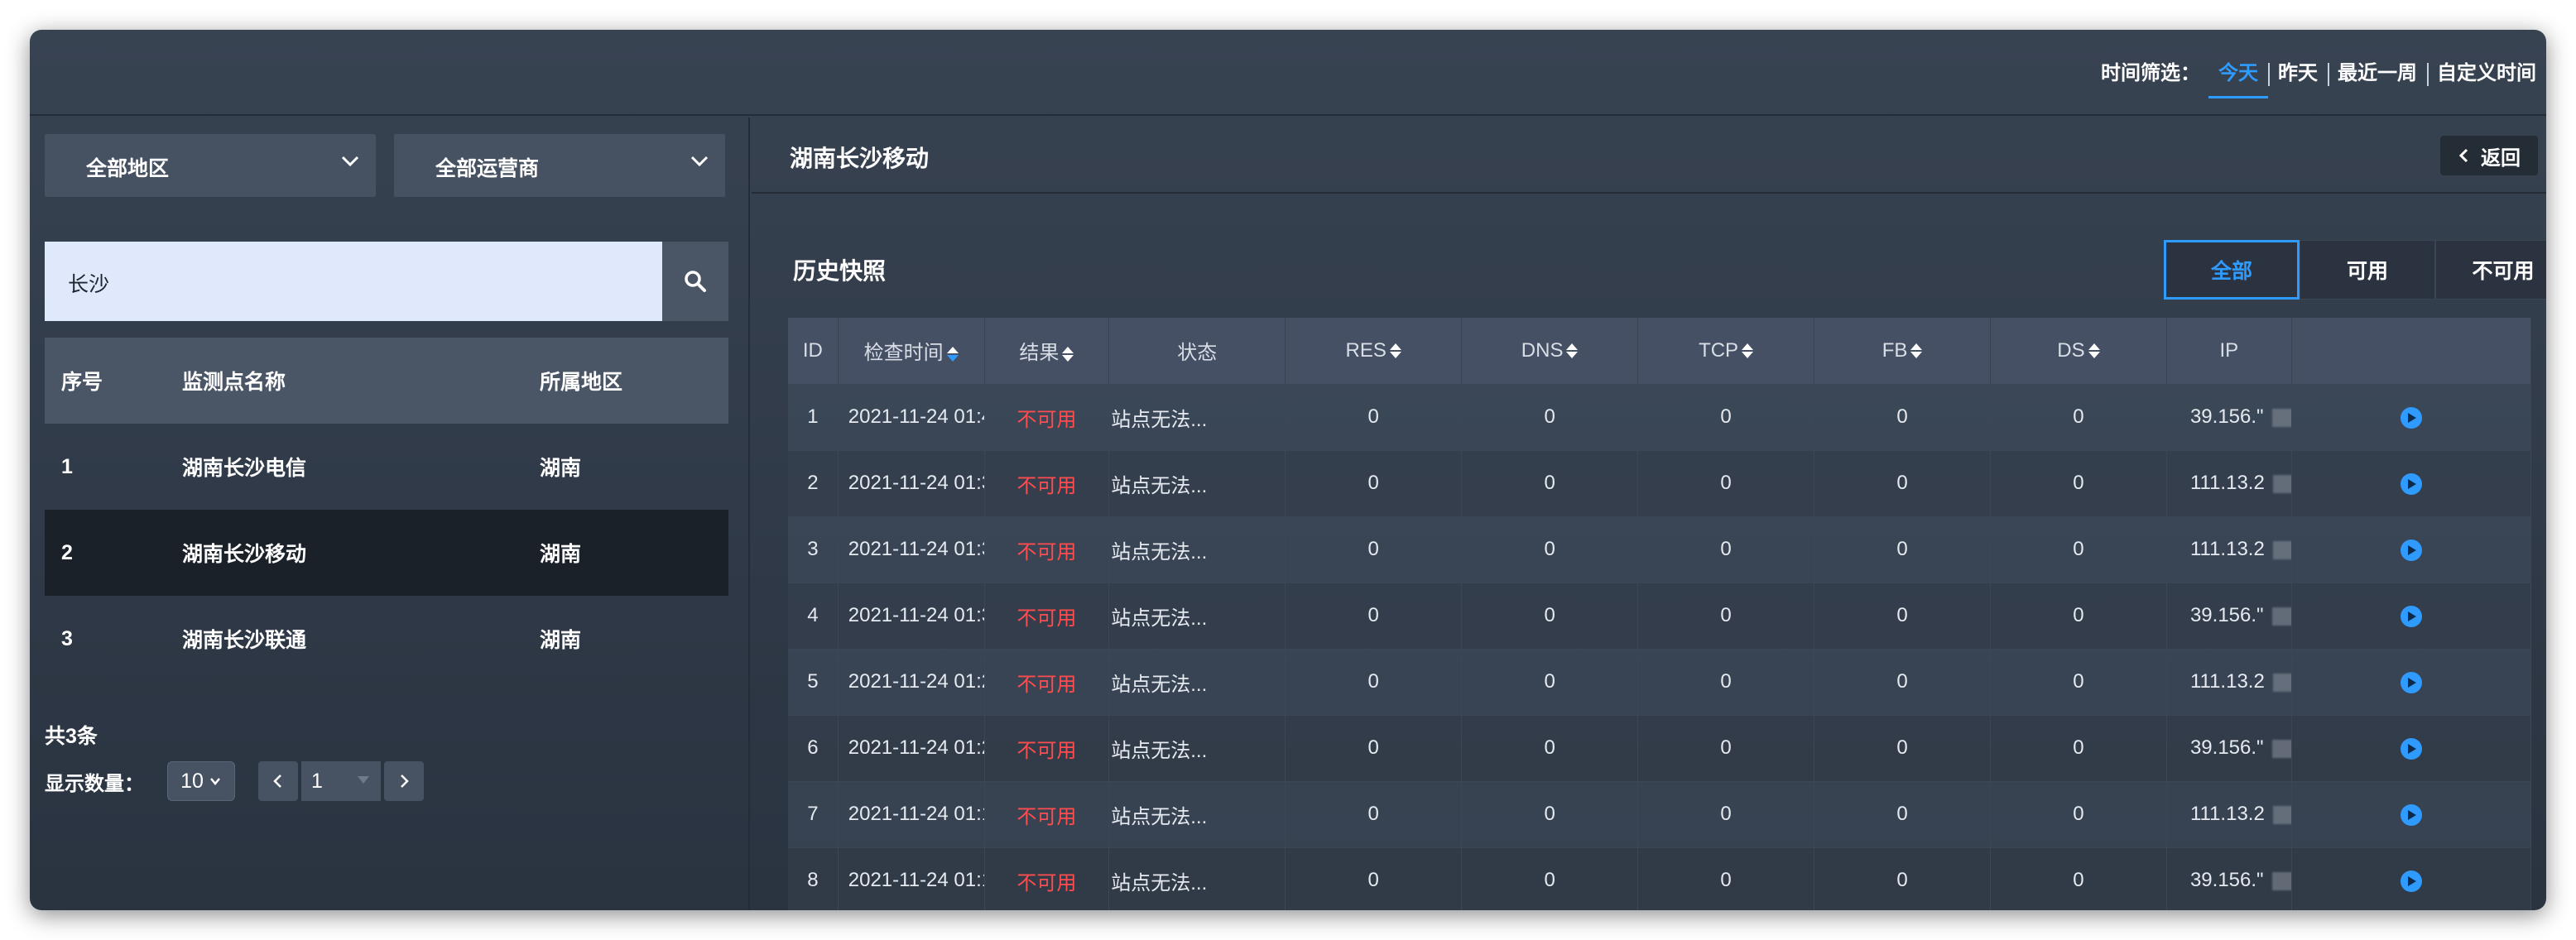 The width and height of the screenshot is (2576, 940). What do you see at coordinates (2078, 351) in the screenshot?
I see `th-ds: DS` at bounding box center [2078, 351].